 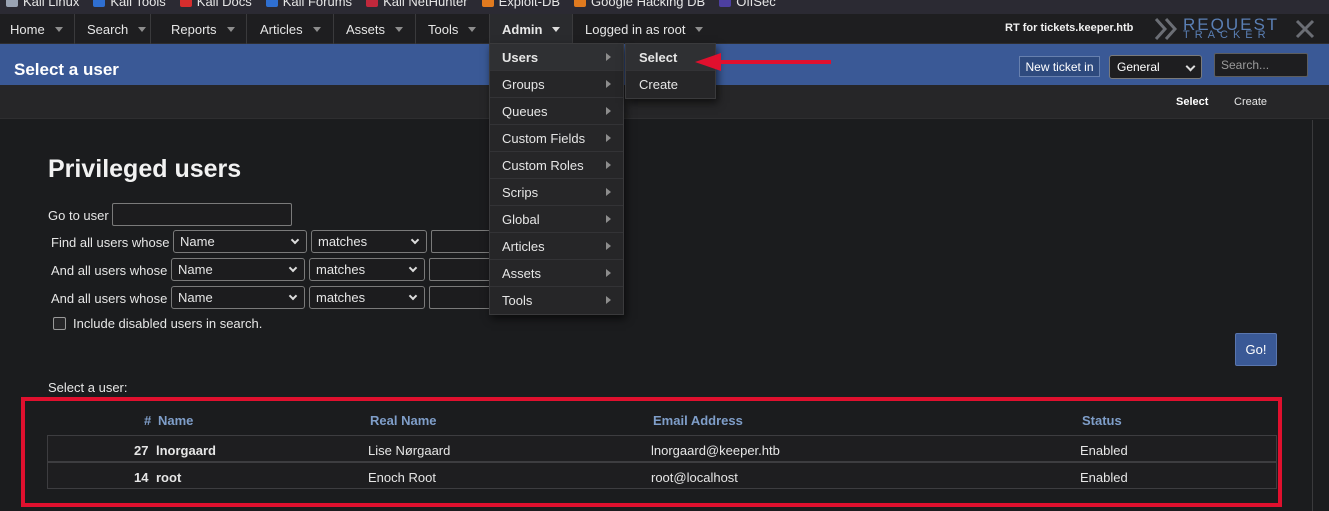 I want to click on bookmark-exploit-db: Exploit-DB, so click(x=522, y=4).